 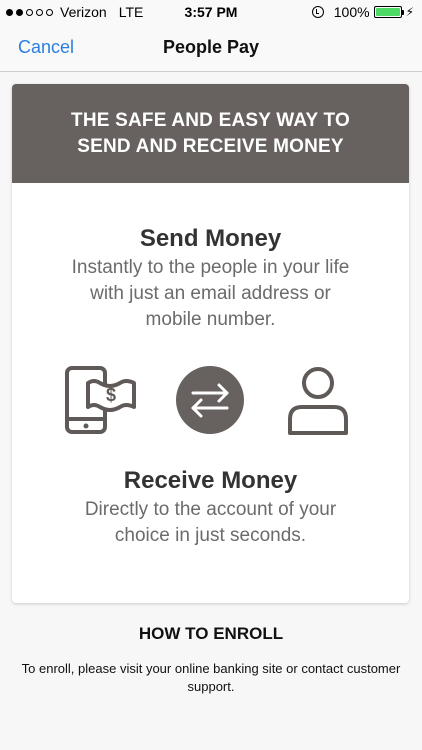 What do you see at coordinates (317, 12) in the screenshot?
I see `rotation-lock-icon` at bounding box center [317, 12].